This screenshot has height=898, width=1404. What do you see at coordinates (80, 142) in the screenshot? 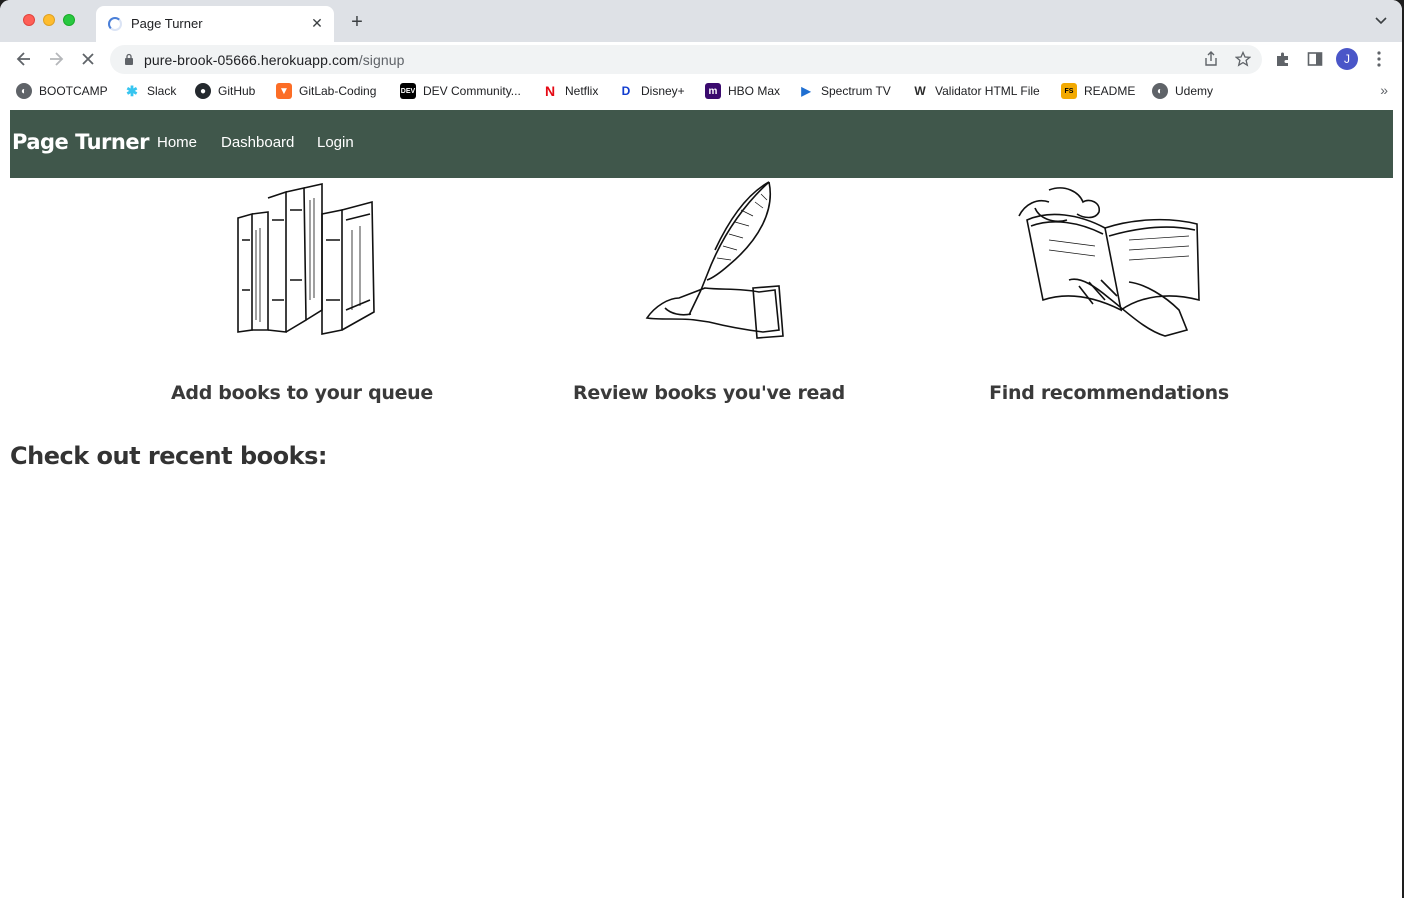
I see `site-brand: Page Turner` at bounding box center [80, 142].